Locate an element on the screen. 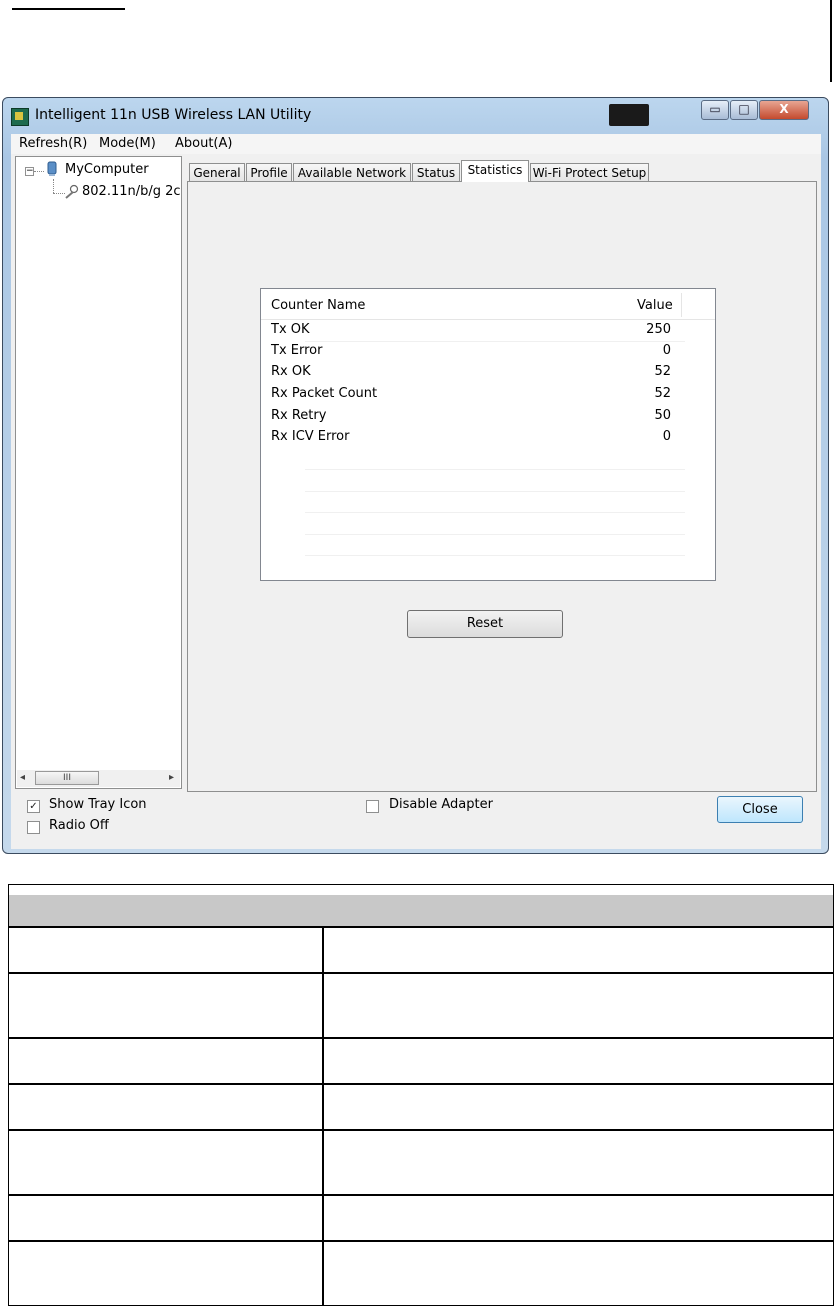 The height and width of the screenshot is (1306, 836). show-tray-icon-label: Show Tray Icon is located at coordinates (98, 804).